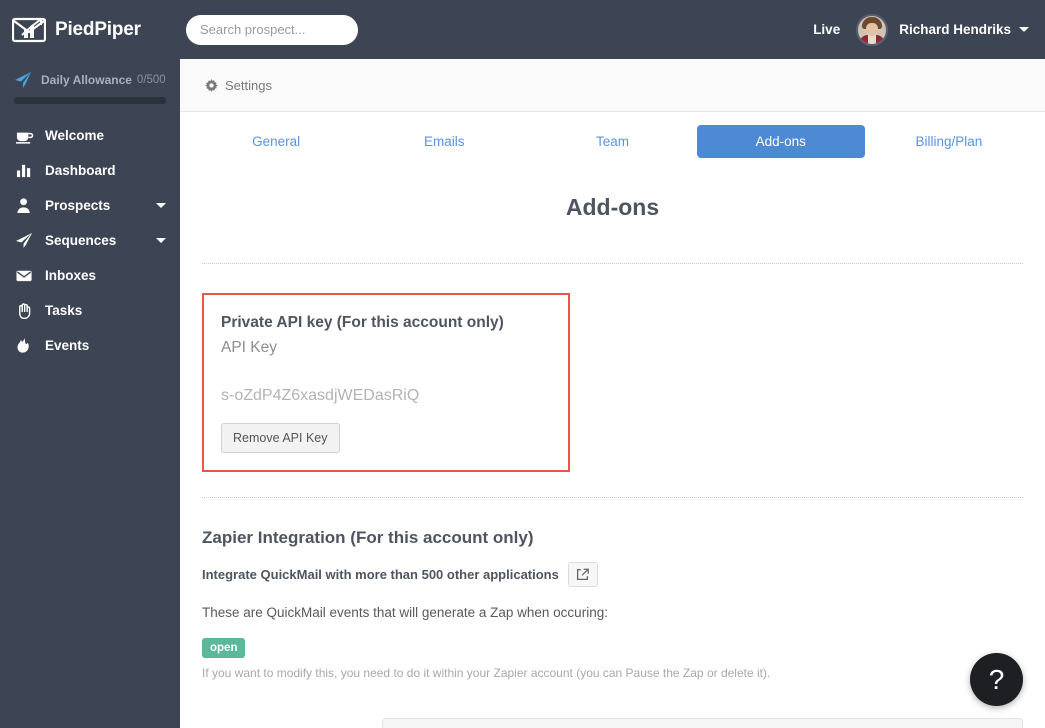  I want to click on daily-allowance: Daily Allowance 0/500, so click(90, 74).